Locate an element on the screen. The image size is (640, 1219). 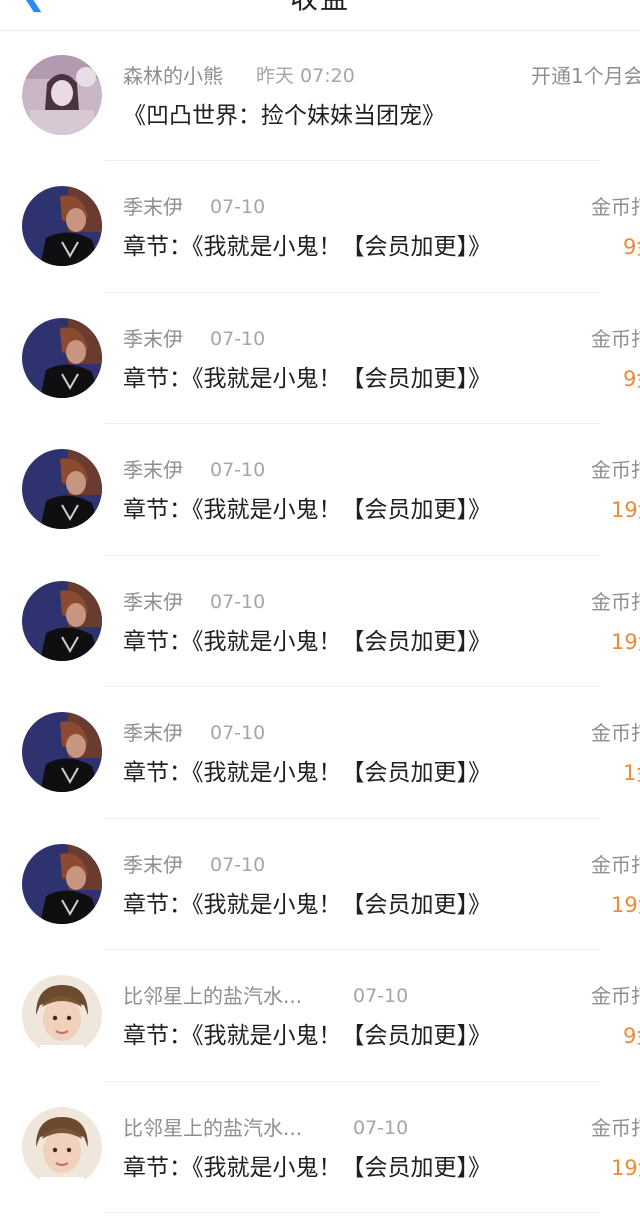
page-title: 收益 is located at coordinates (320, 7).